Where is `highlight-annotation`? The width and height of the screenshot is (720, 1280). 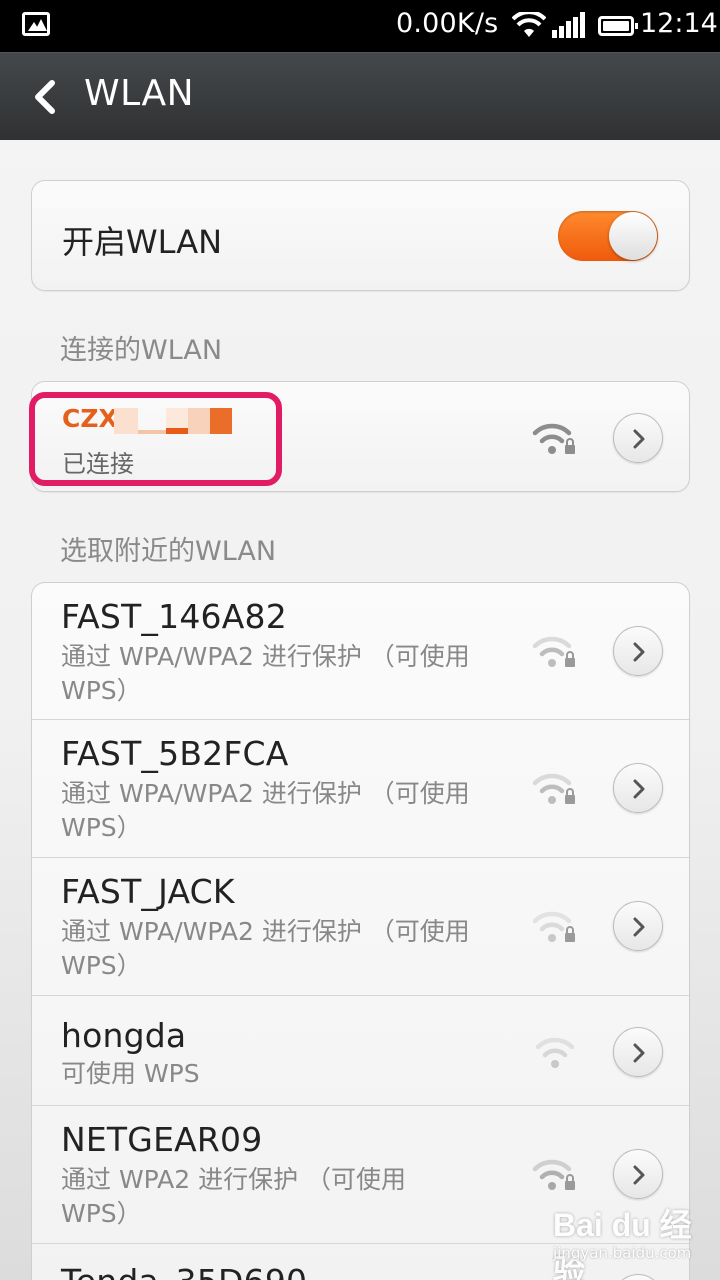
highlight-annotation is located at coordinates (155, 439).